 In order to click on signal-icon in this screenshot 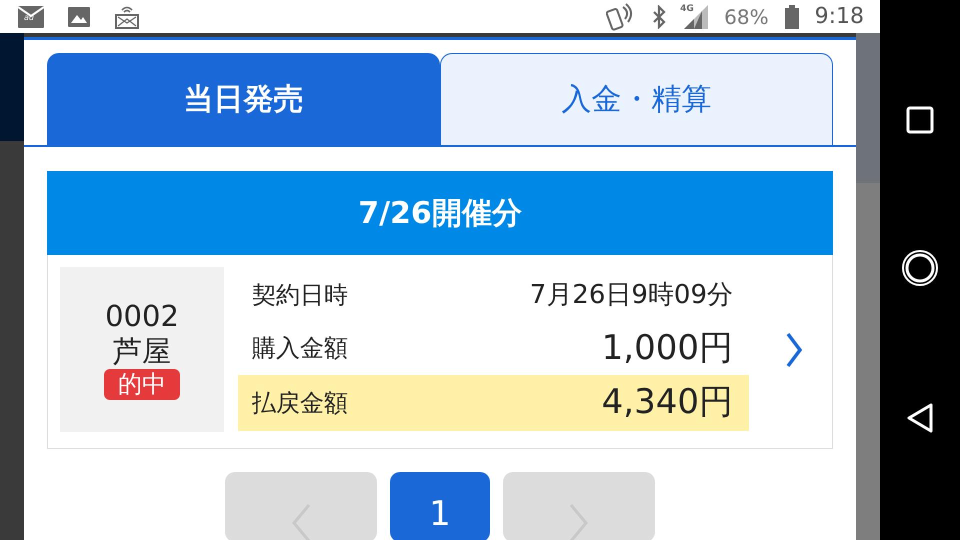, I will do `click(695, 16)`.